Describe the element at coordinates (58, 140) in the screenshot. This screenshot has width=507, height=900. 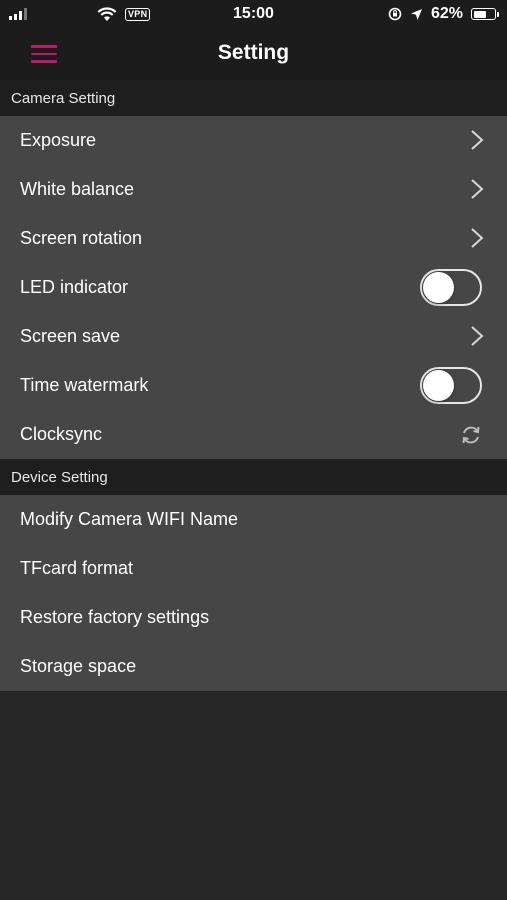
I see `row-label: Exposure` at that location.